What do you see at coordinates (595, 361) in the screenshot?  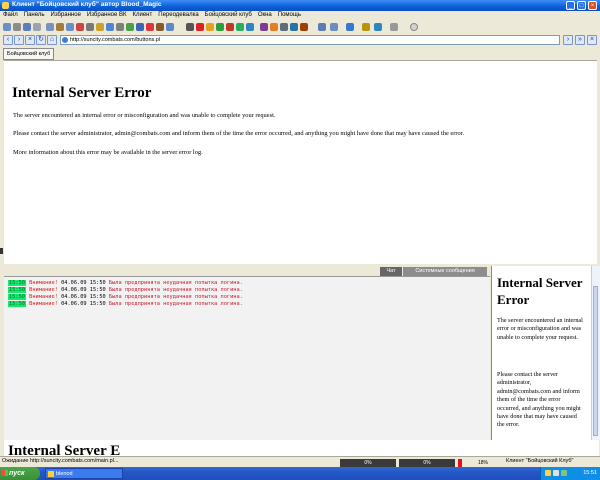 I see `scrollbar-thumb` at bounding box center [595, 361].